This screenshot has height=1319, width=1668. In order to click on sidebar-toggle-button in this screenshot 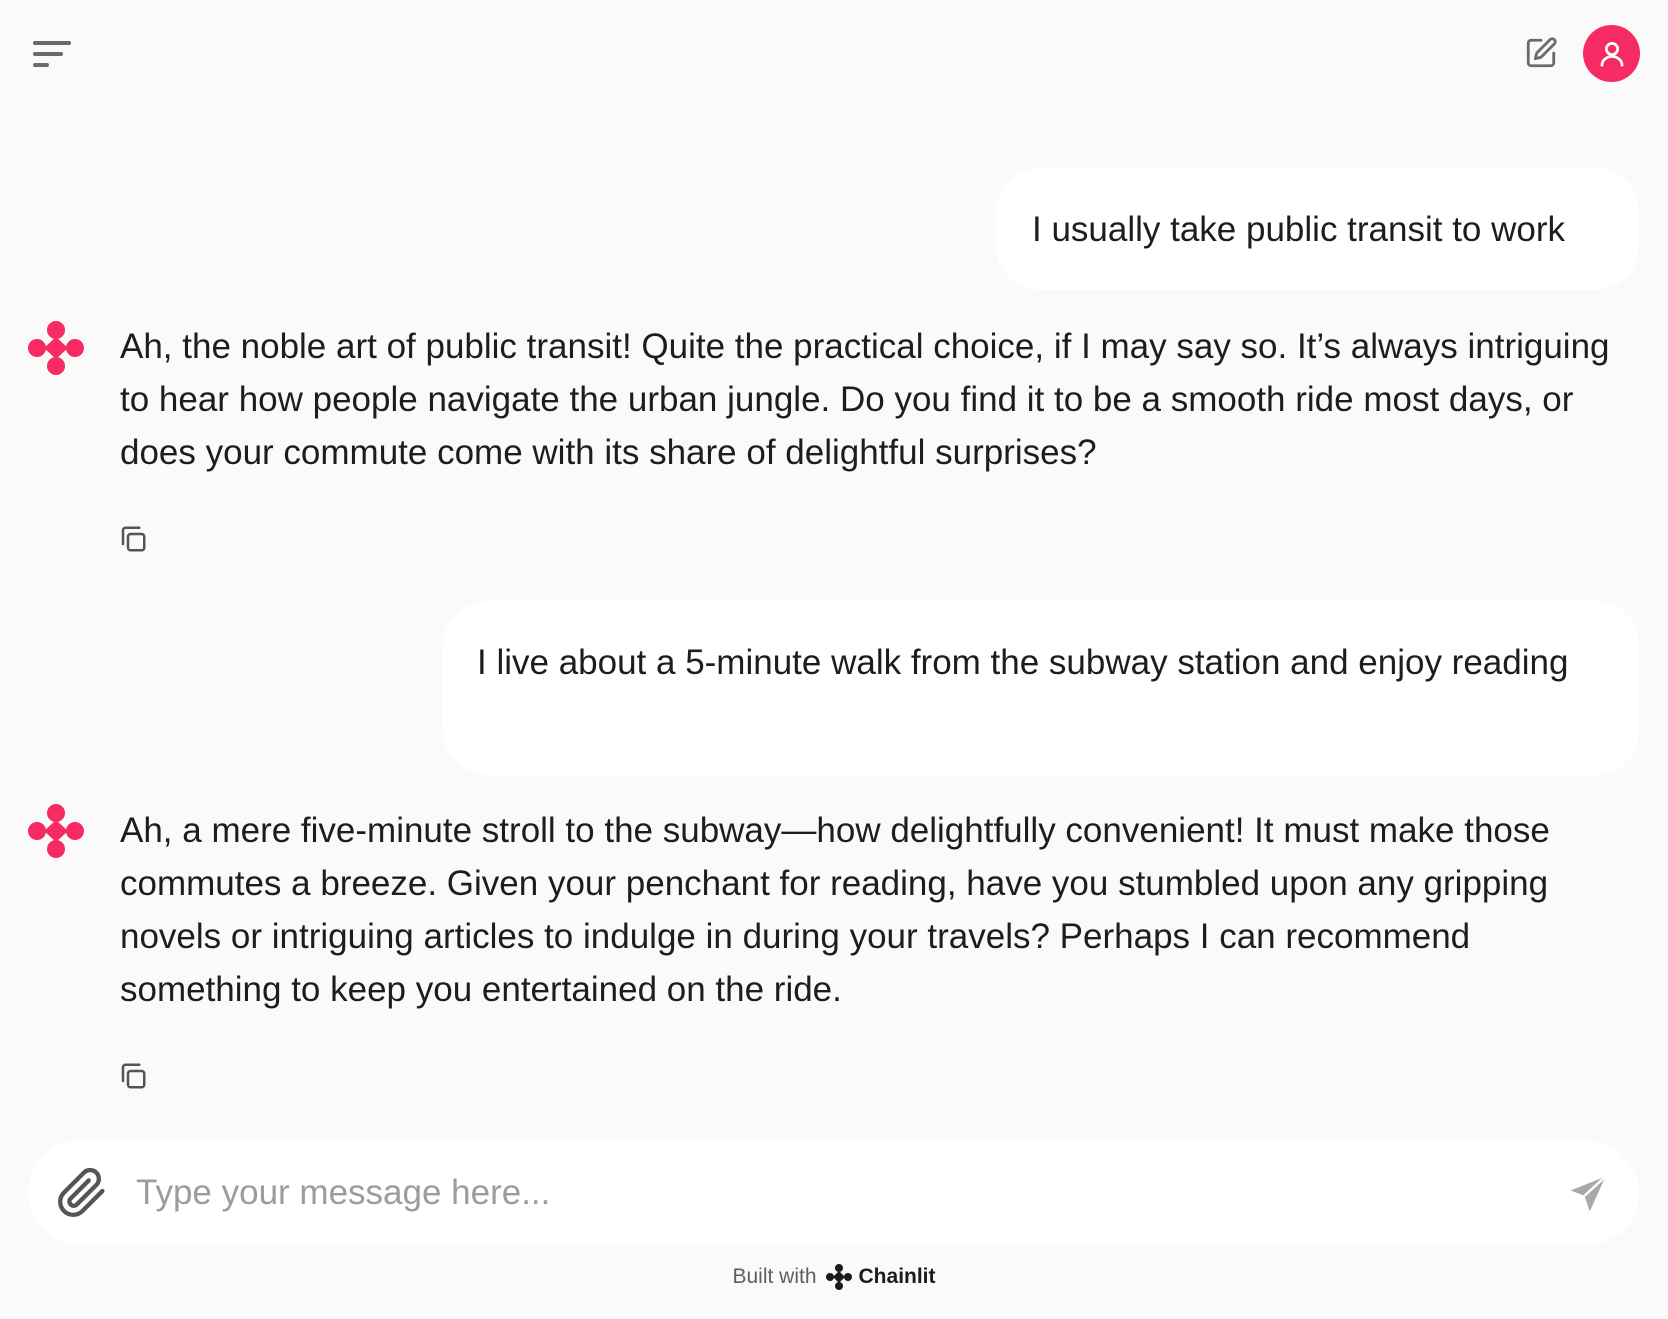, I will do `click(52, 54)`.